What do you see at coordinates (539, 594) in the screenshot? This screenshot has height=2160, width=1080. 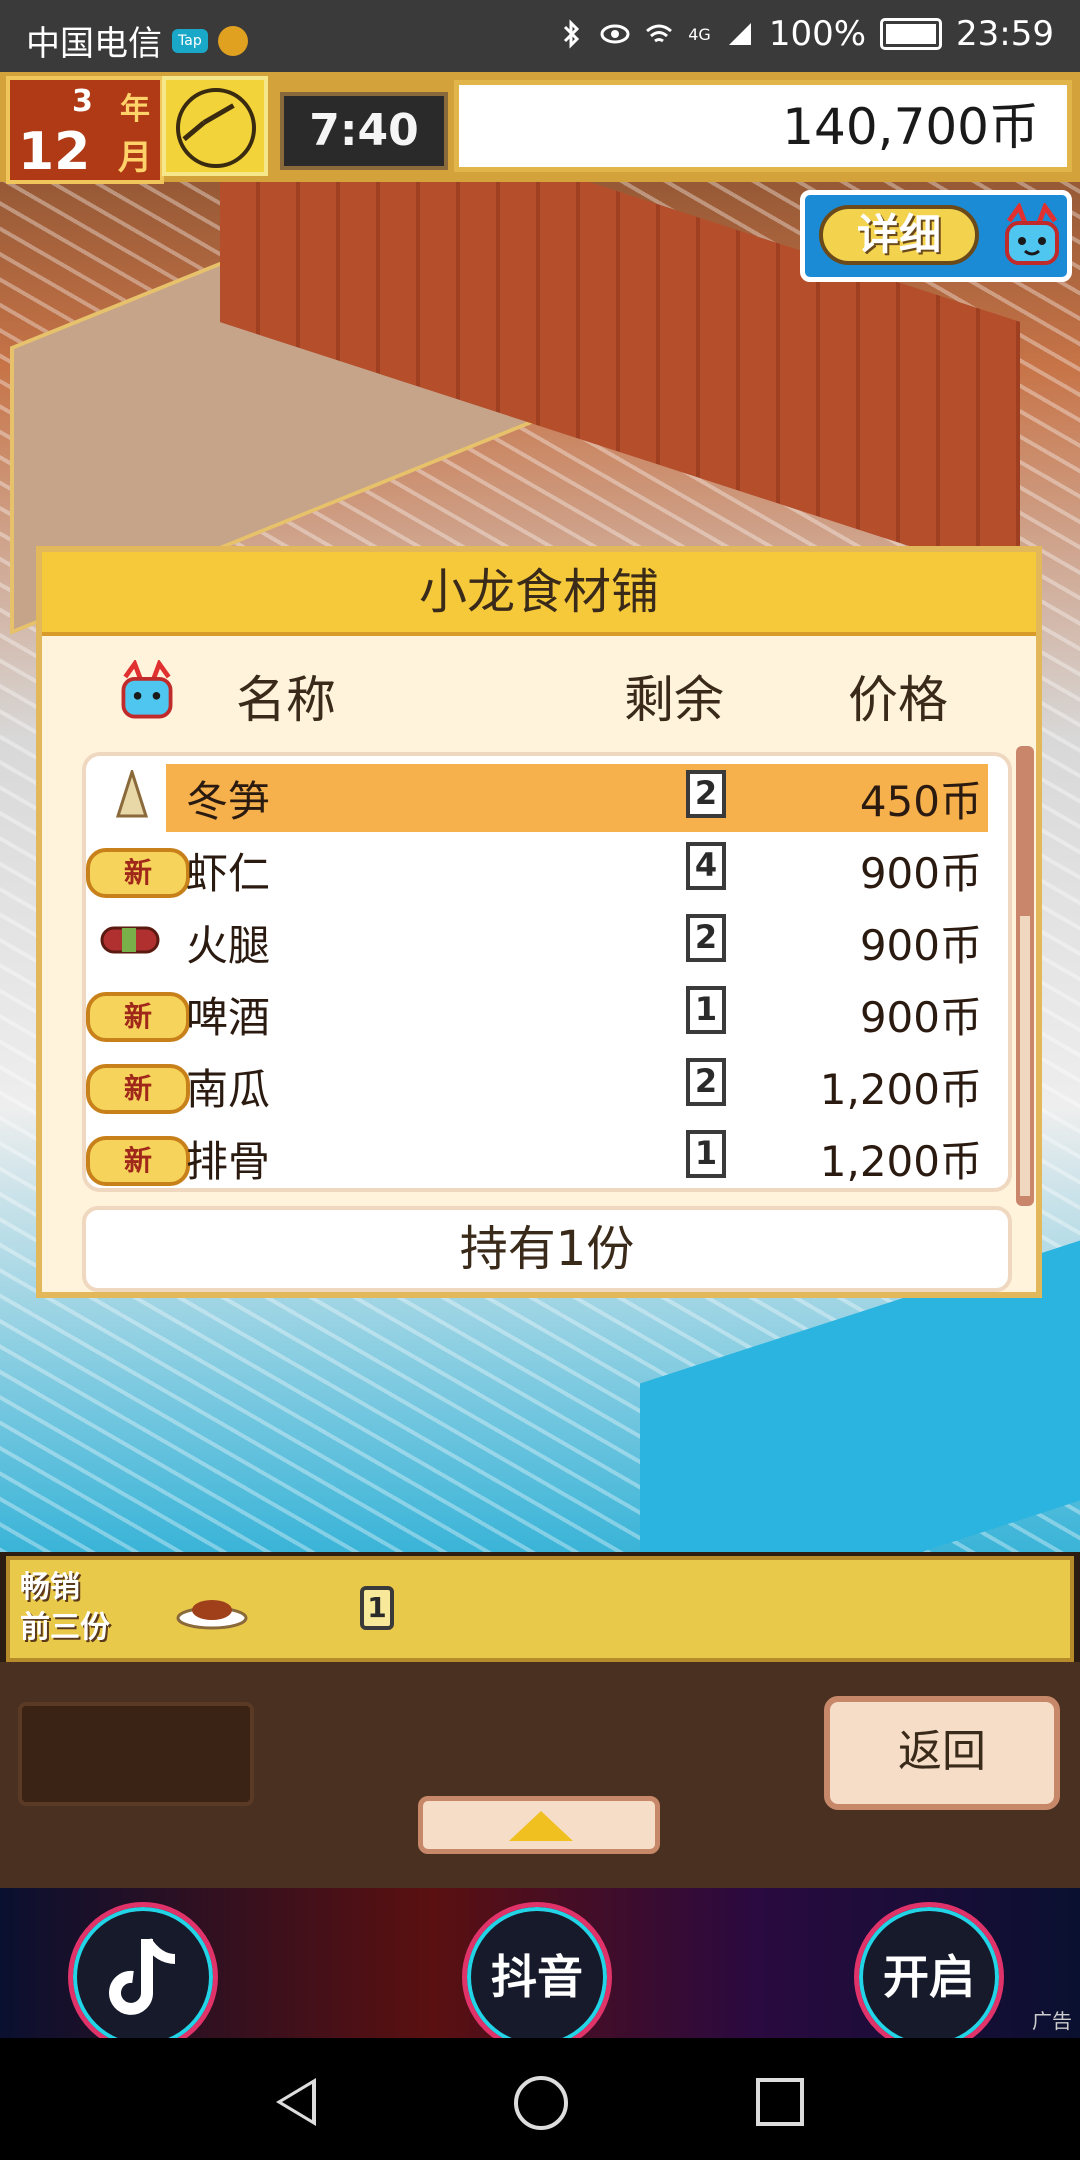 I see `shop-title: 小龙食材铺` at bounding box center [539, 594].